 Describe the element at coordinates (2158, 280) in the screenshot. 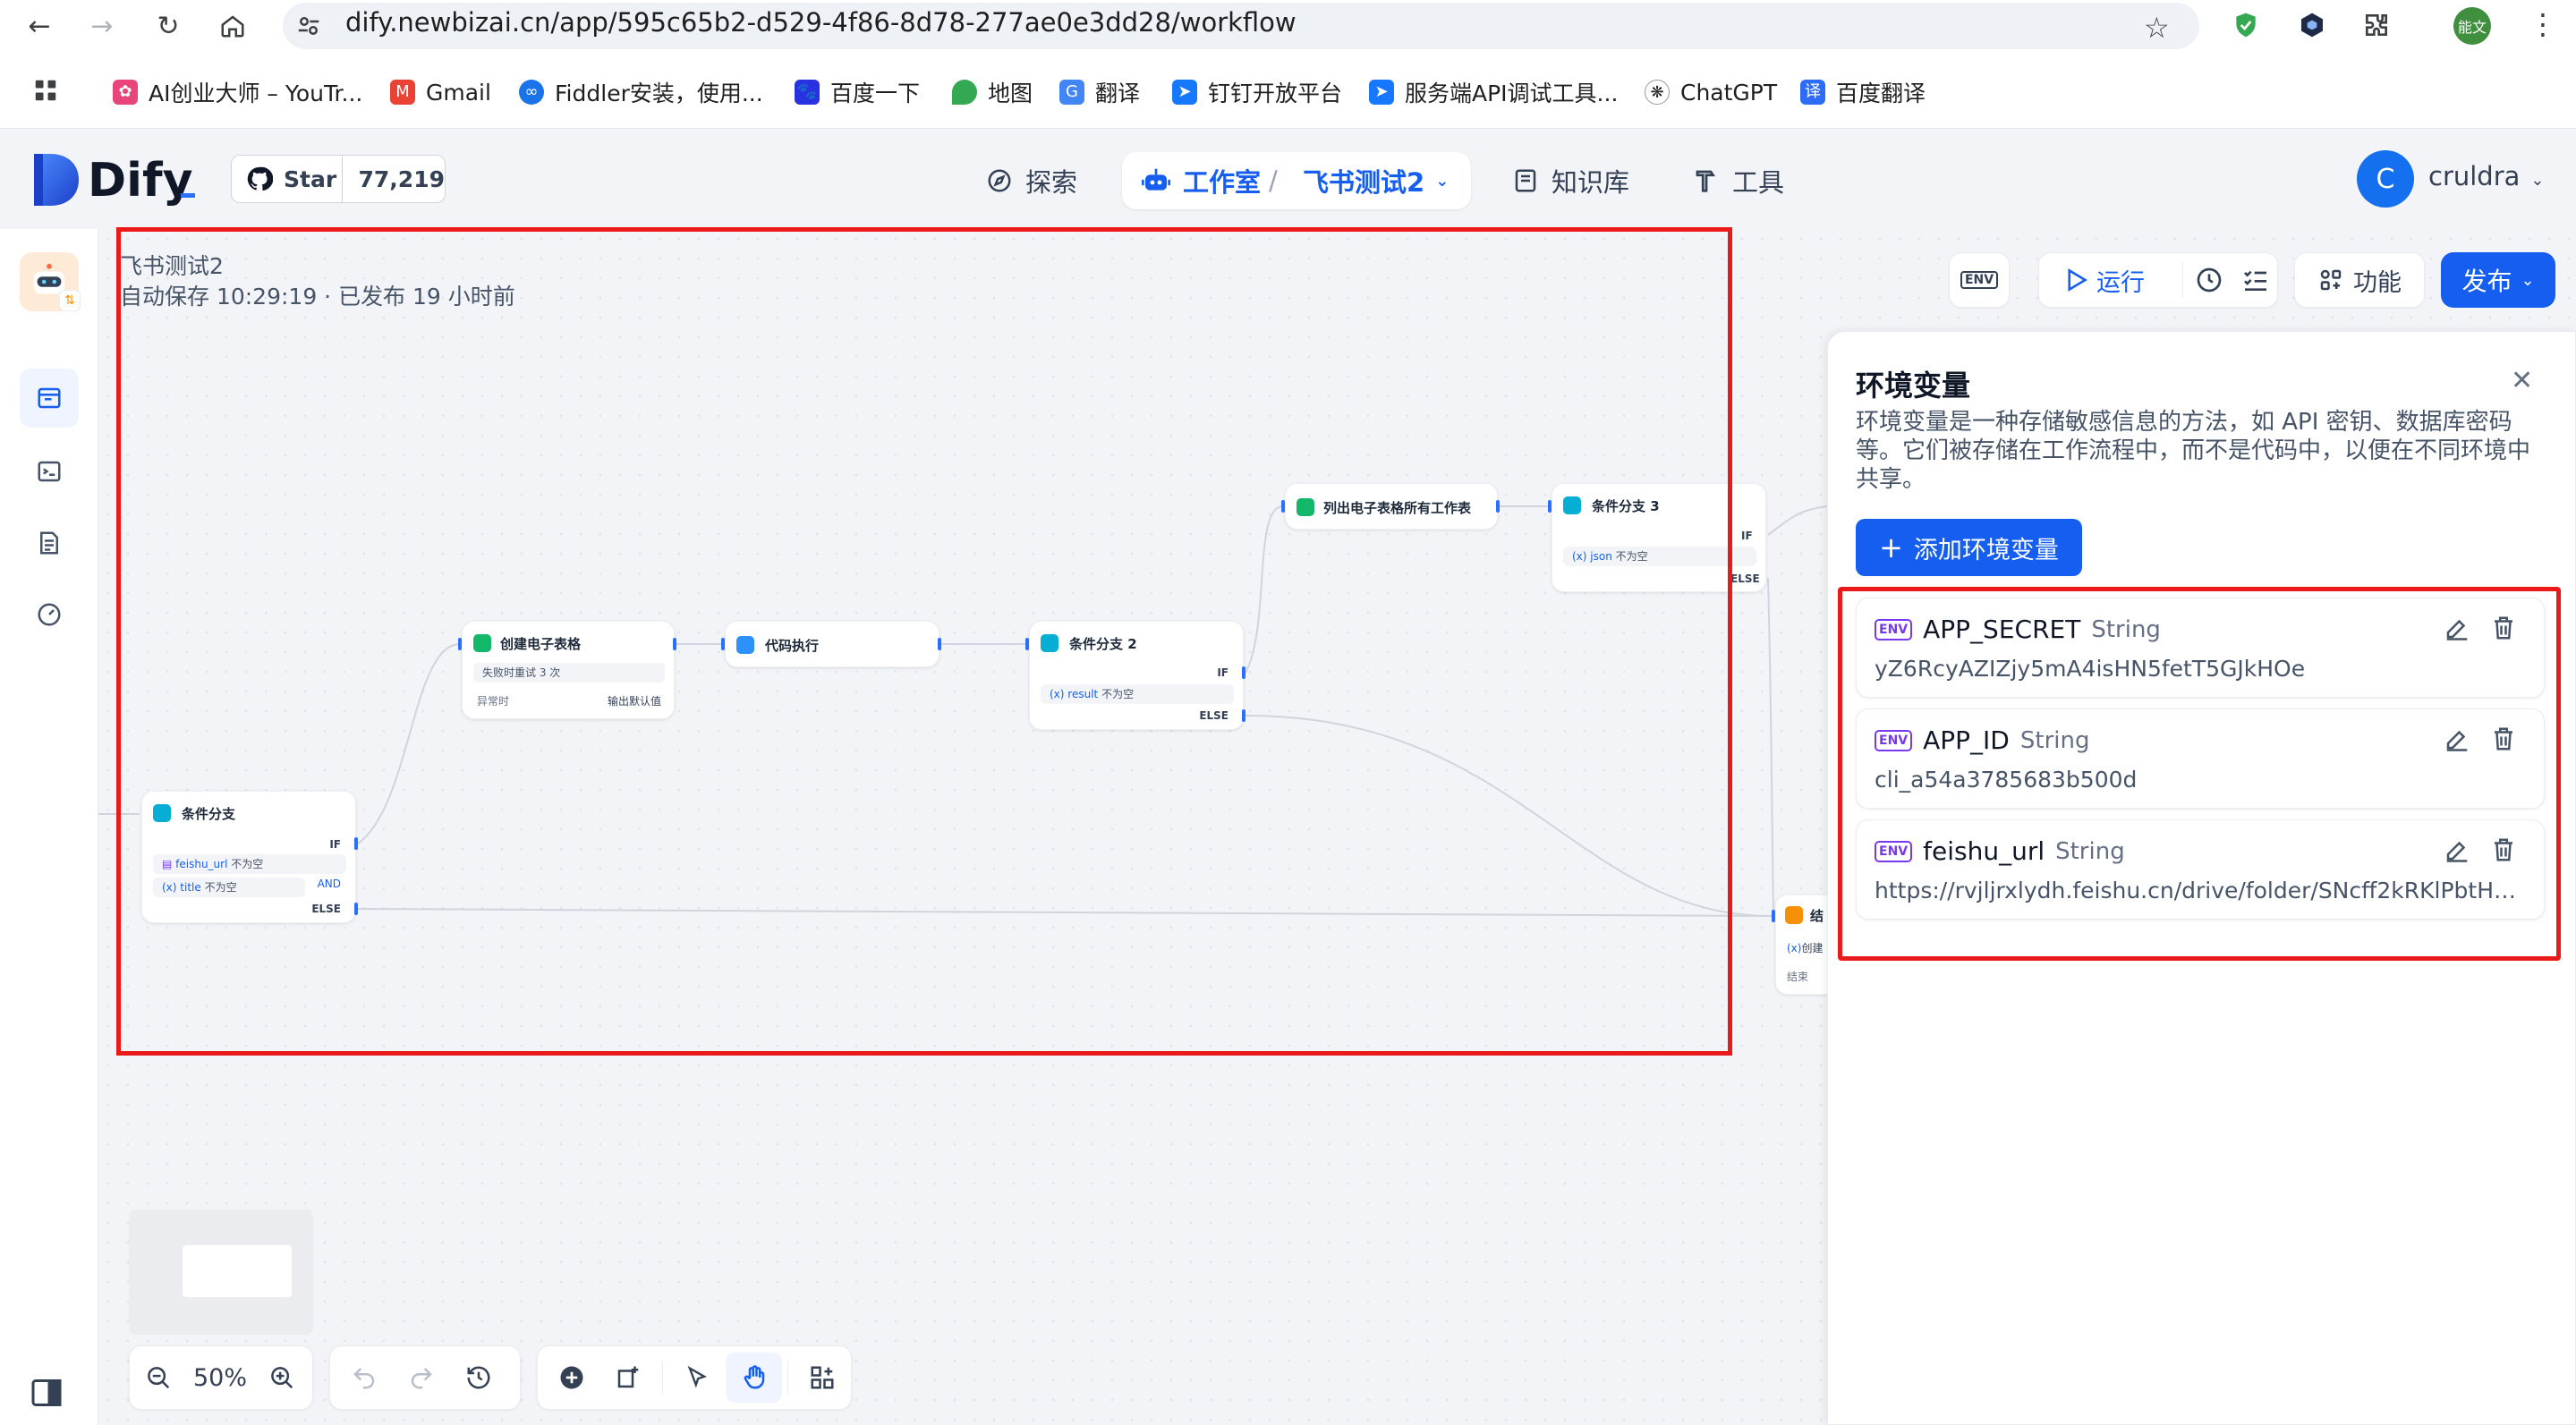

I see `run-toolbar: 运行` at that location.